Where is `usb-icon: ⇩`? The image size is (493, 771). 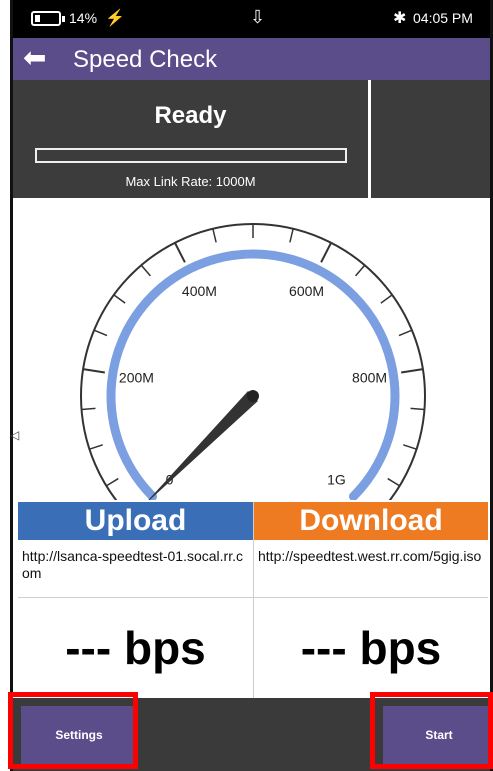
usb-icon: ⇩ is located at coordinates (258, 17).